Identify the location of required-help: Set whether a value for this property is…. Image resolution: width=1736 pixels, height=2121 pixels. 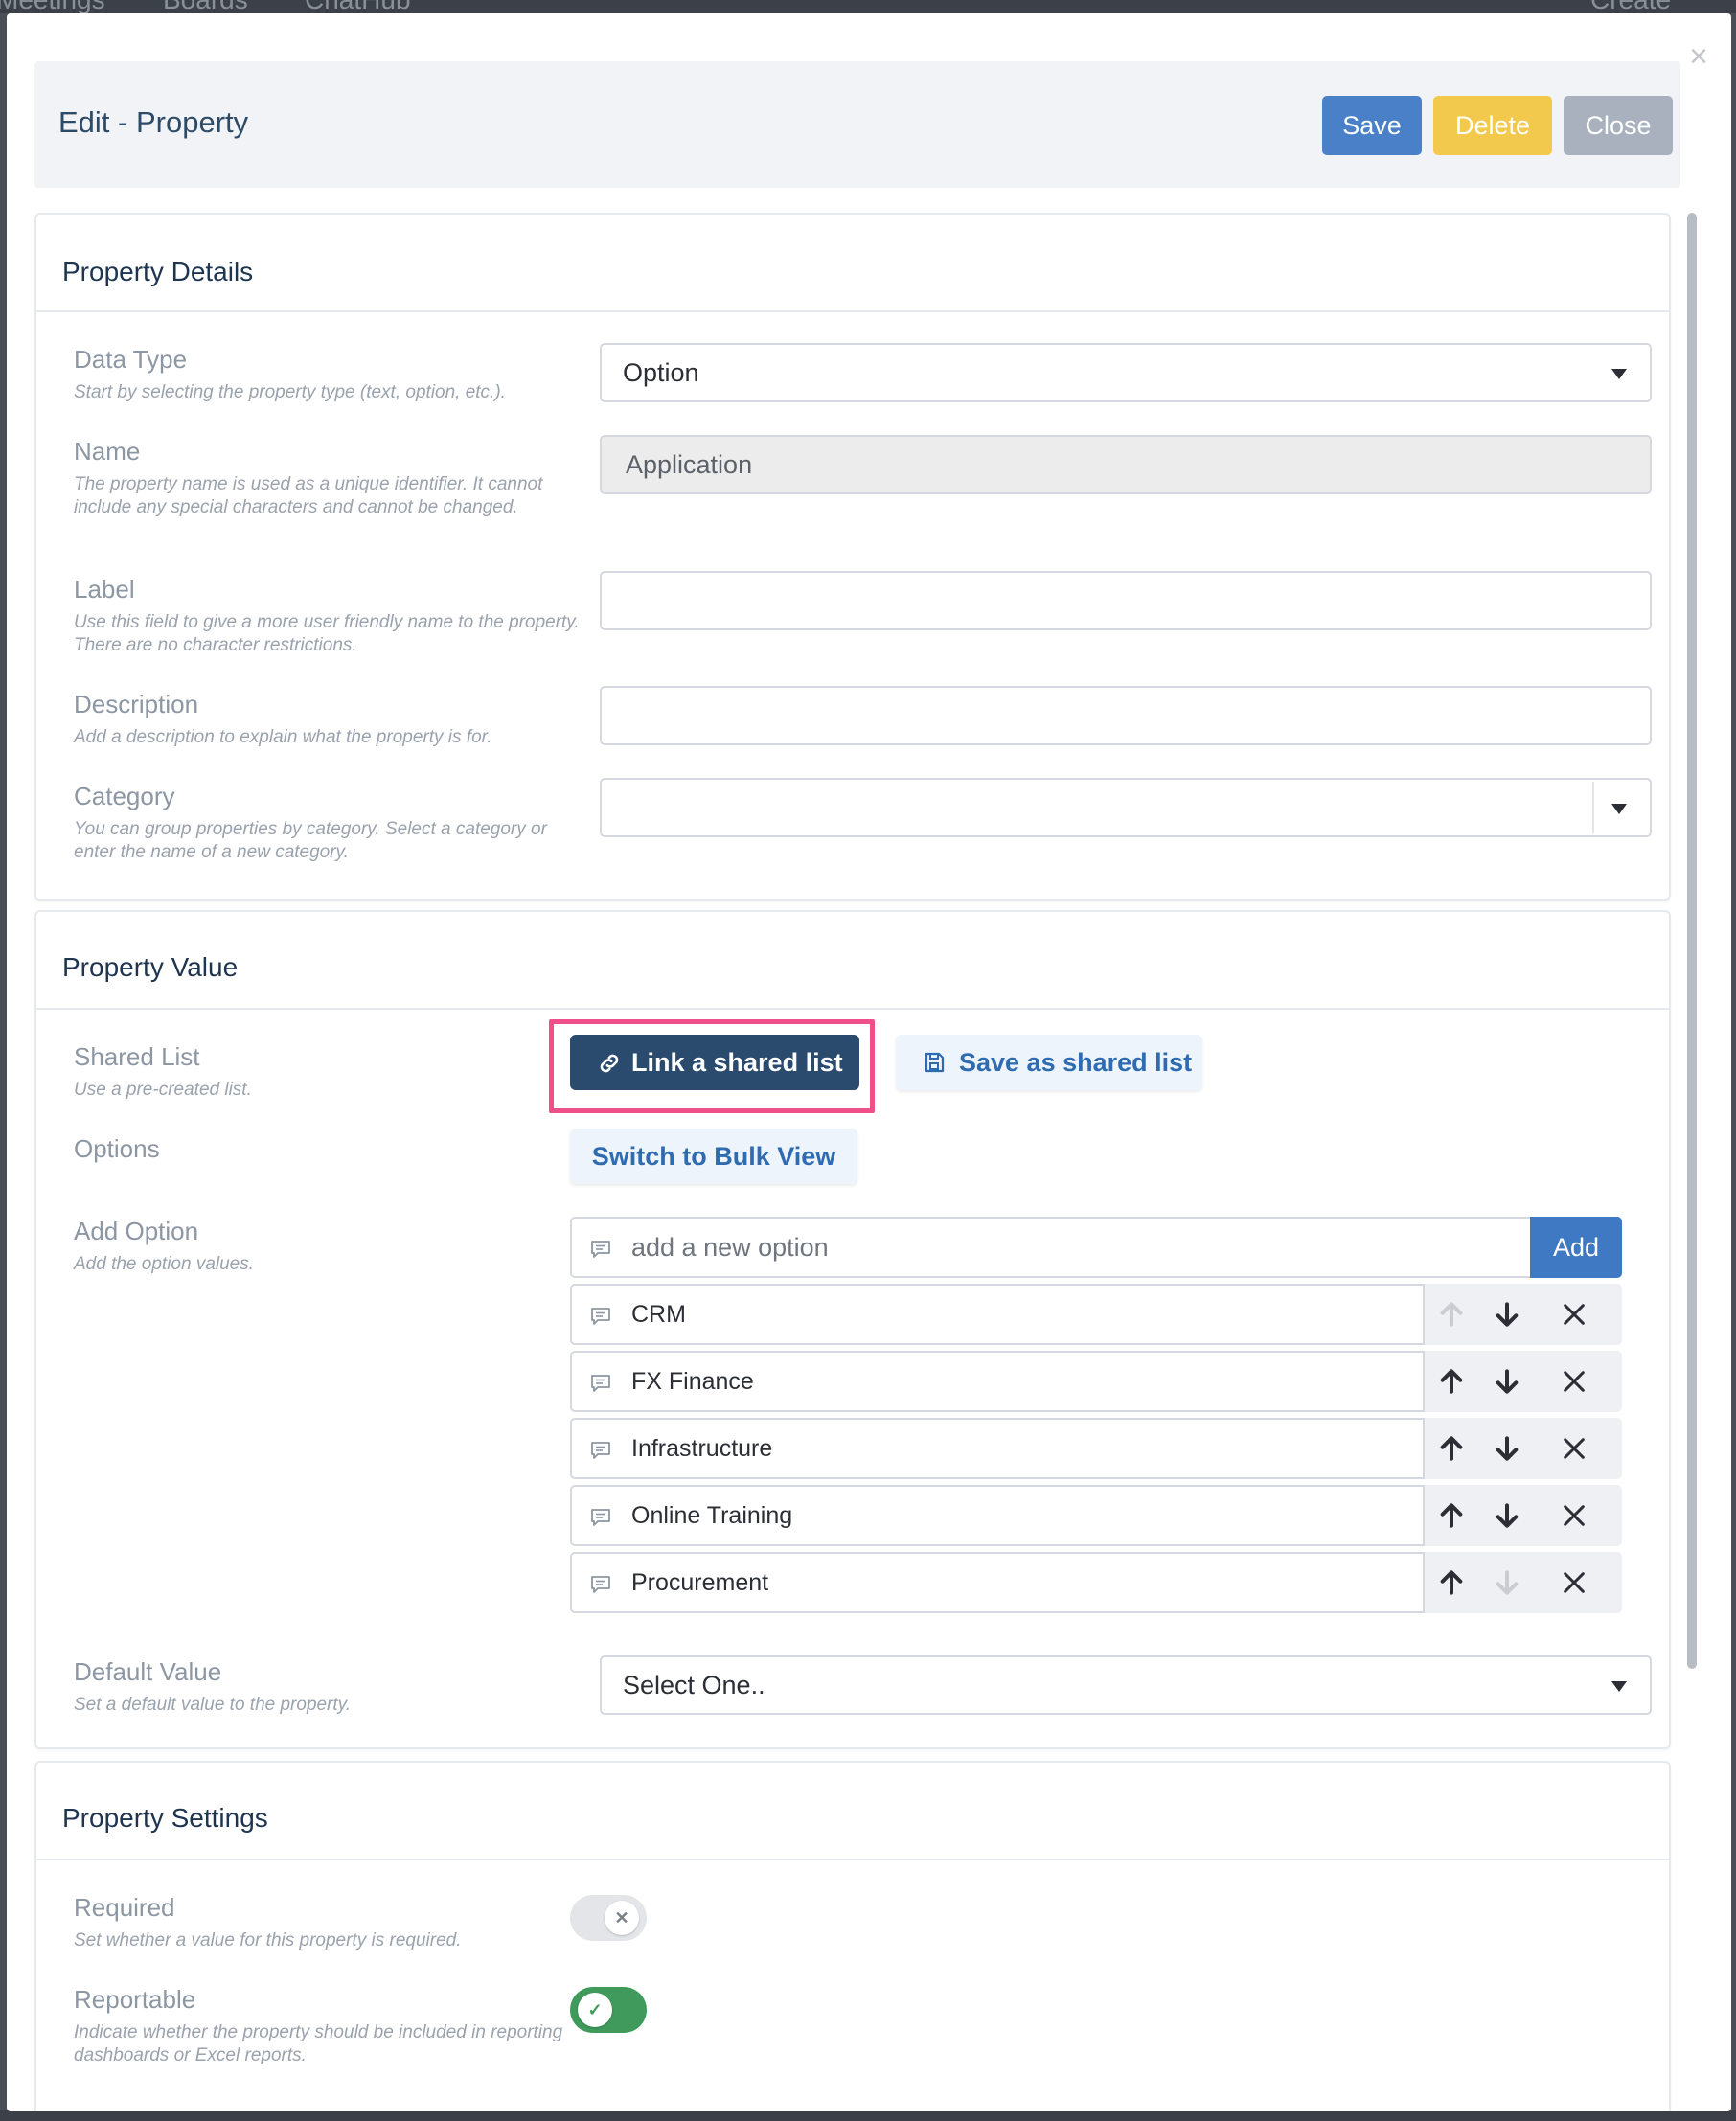
(268, 1940).